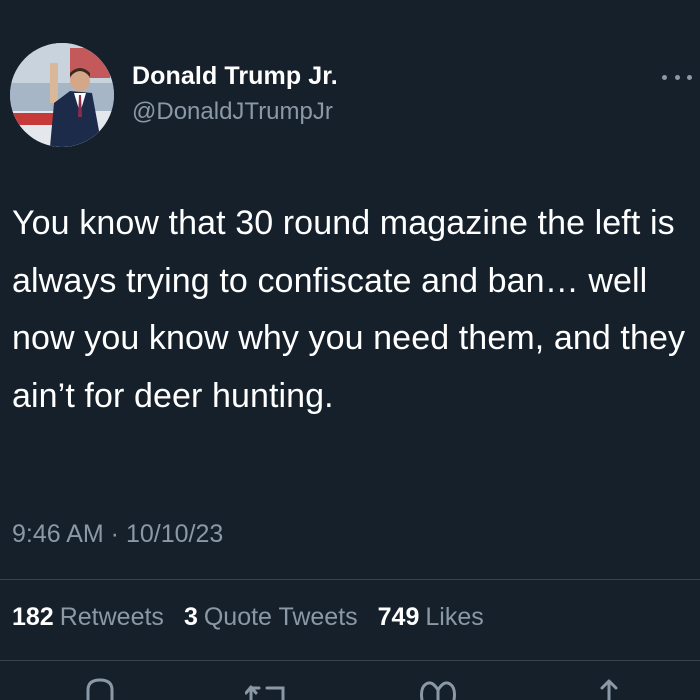  Describe the element at coordinates (350, 688) in the screenshot. I see `action-bar` at that location.